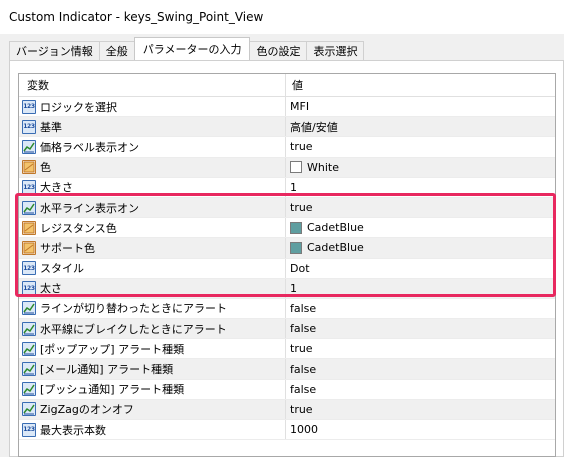 This screenshot has width=564, height=457. What do you see at coordinates (152, 409) in the screenshot?
I see `variable-cell: ZigZagのオンオフ` at bounding box center [152, 409].